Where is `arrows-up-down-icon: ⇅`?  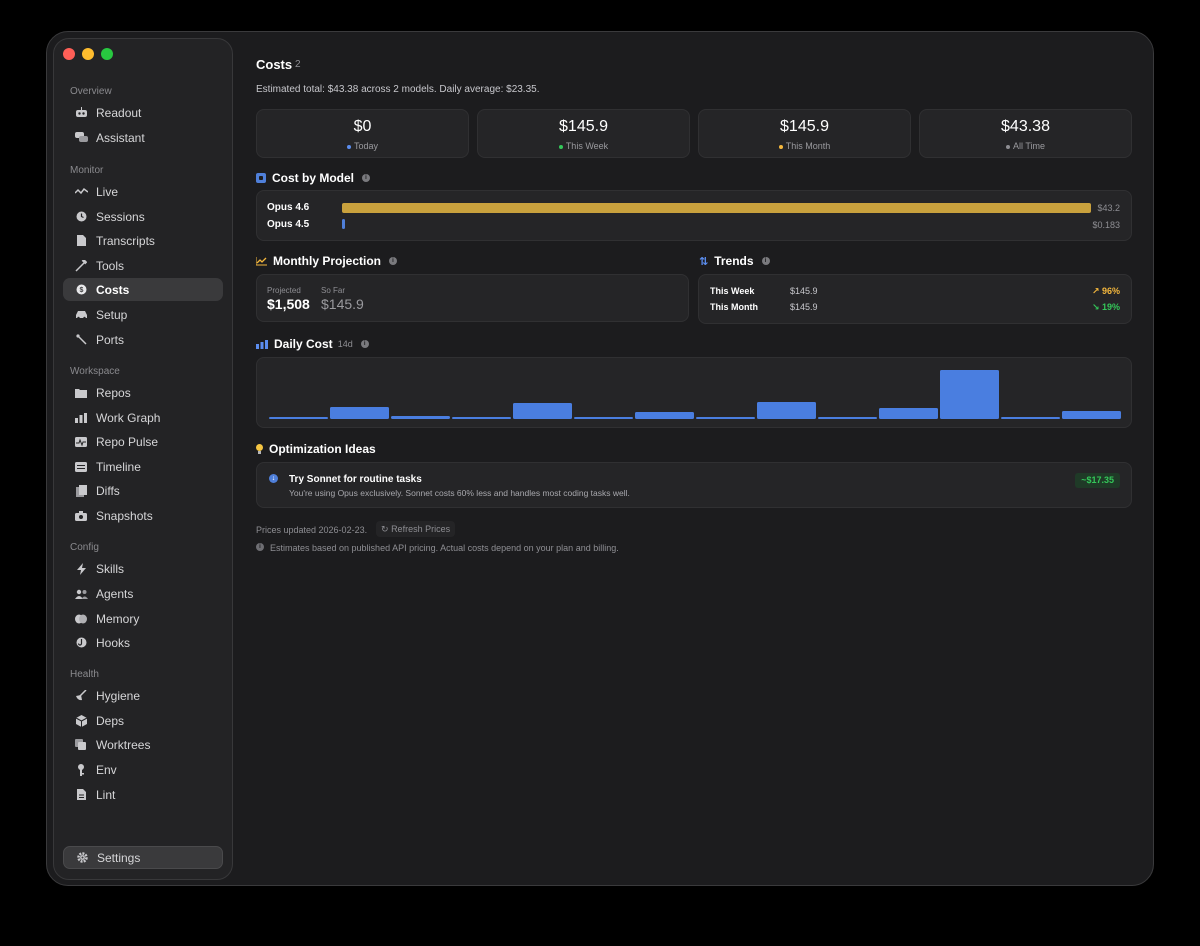 arrows-up-down-icon: ⇅ is located at coordinates (704, 261).